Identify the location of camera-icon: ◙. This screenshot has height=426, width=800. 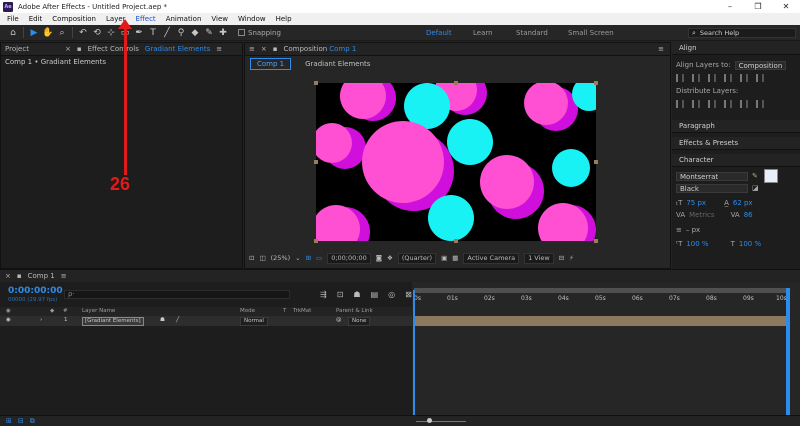
(379, 258).